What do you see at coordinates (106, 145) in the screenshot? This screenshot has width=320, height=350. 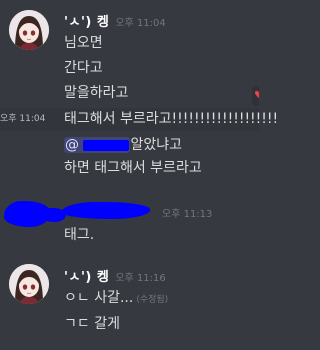 I see `redacted-mention-name` at bounding box center [106, 145].